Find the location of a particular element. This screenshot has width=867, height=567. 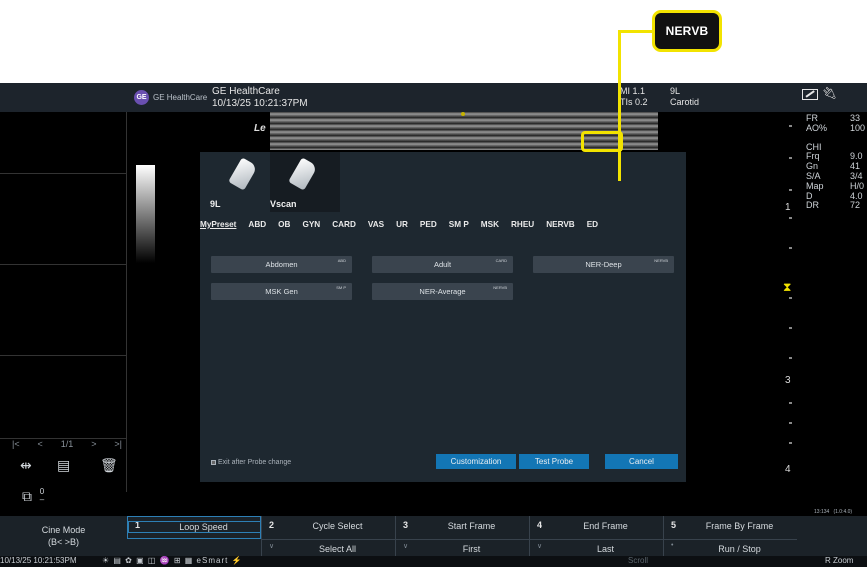

preset-ner-deep-button: NER-Deep NERVB is located at coordinates (603, 264).